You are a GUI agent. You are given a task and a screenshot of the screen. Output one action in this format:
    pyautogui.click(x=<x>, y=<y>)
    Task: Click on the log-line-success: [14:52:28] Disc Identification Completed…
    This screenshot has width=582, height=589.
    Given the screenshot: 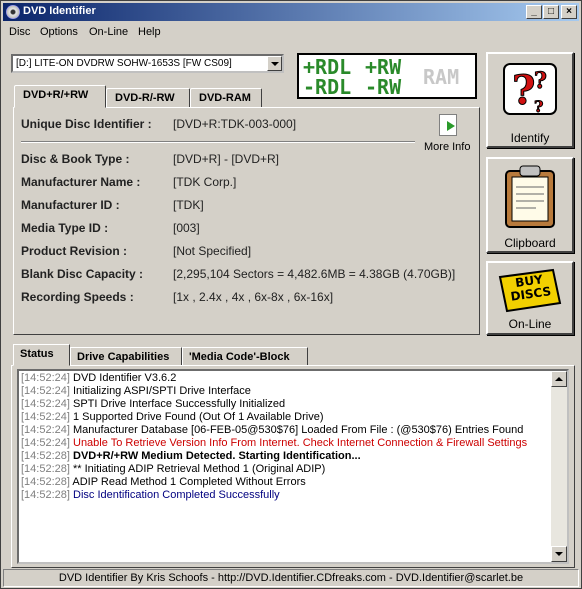 What is the action you would take?
    pyautogui.click(x=150, y=495)
    